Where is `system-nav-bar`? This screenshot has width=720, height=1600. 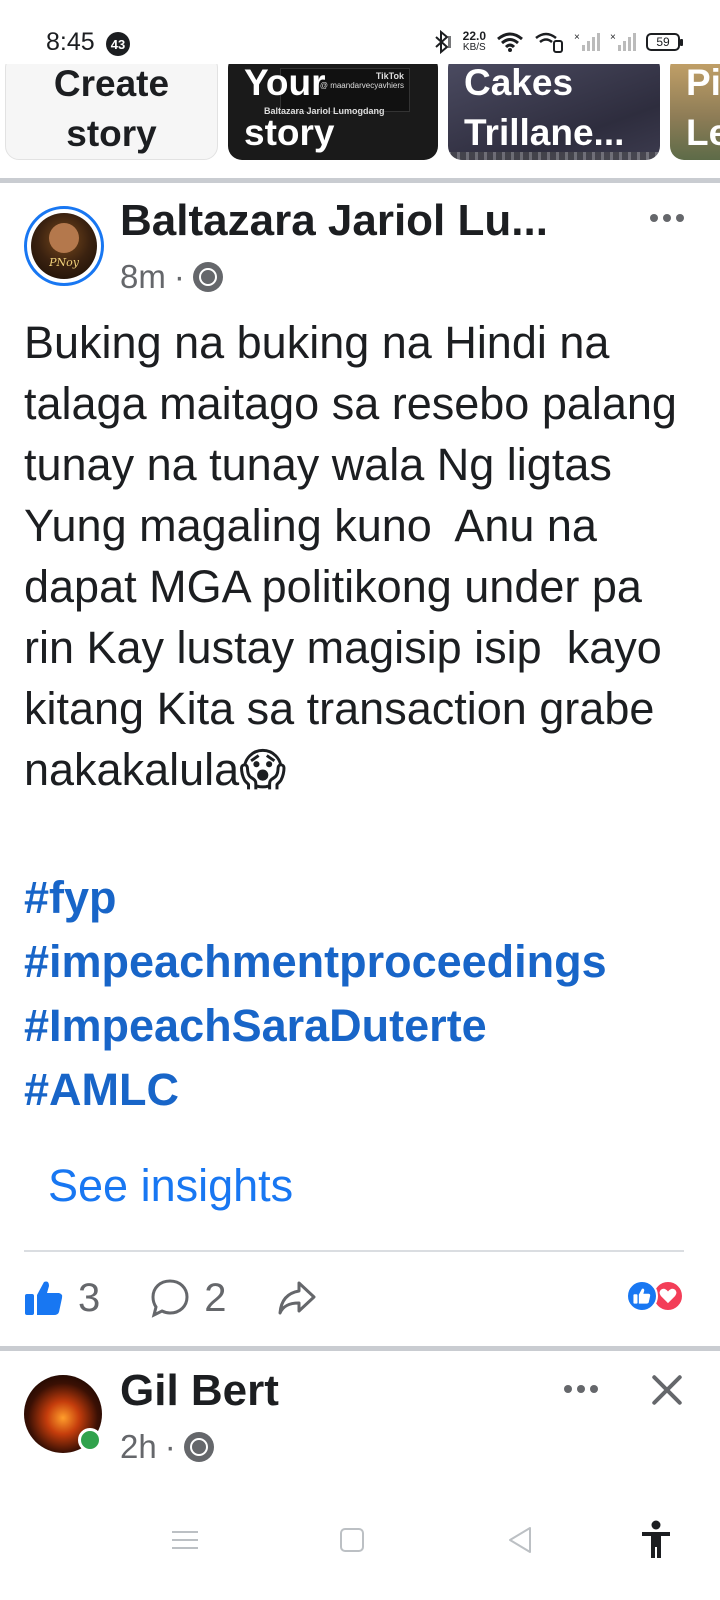
system-nav-bar is located at coordinates (360, 1544).